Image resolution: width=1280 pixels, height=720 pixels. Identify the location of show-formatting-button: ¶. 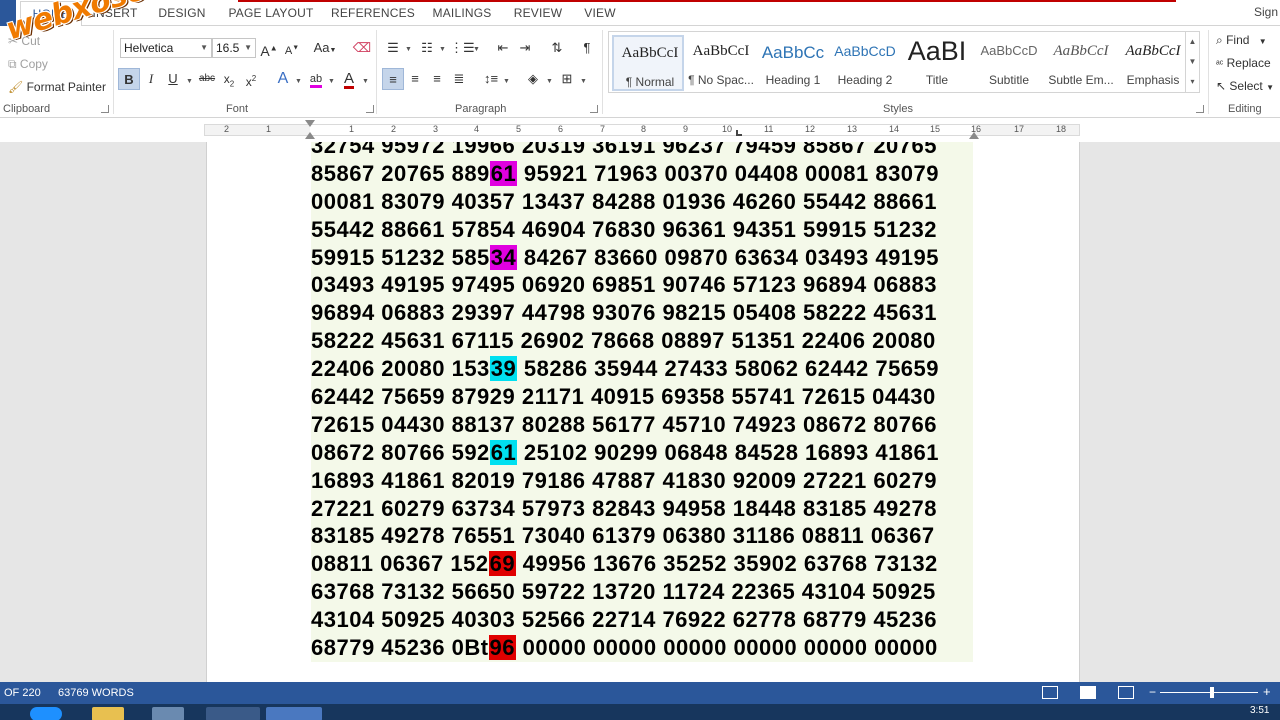
(587, 48).